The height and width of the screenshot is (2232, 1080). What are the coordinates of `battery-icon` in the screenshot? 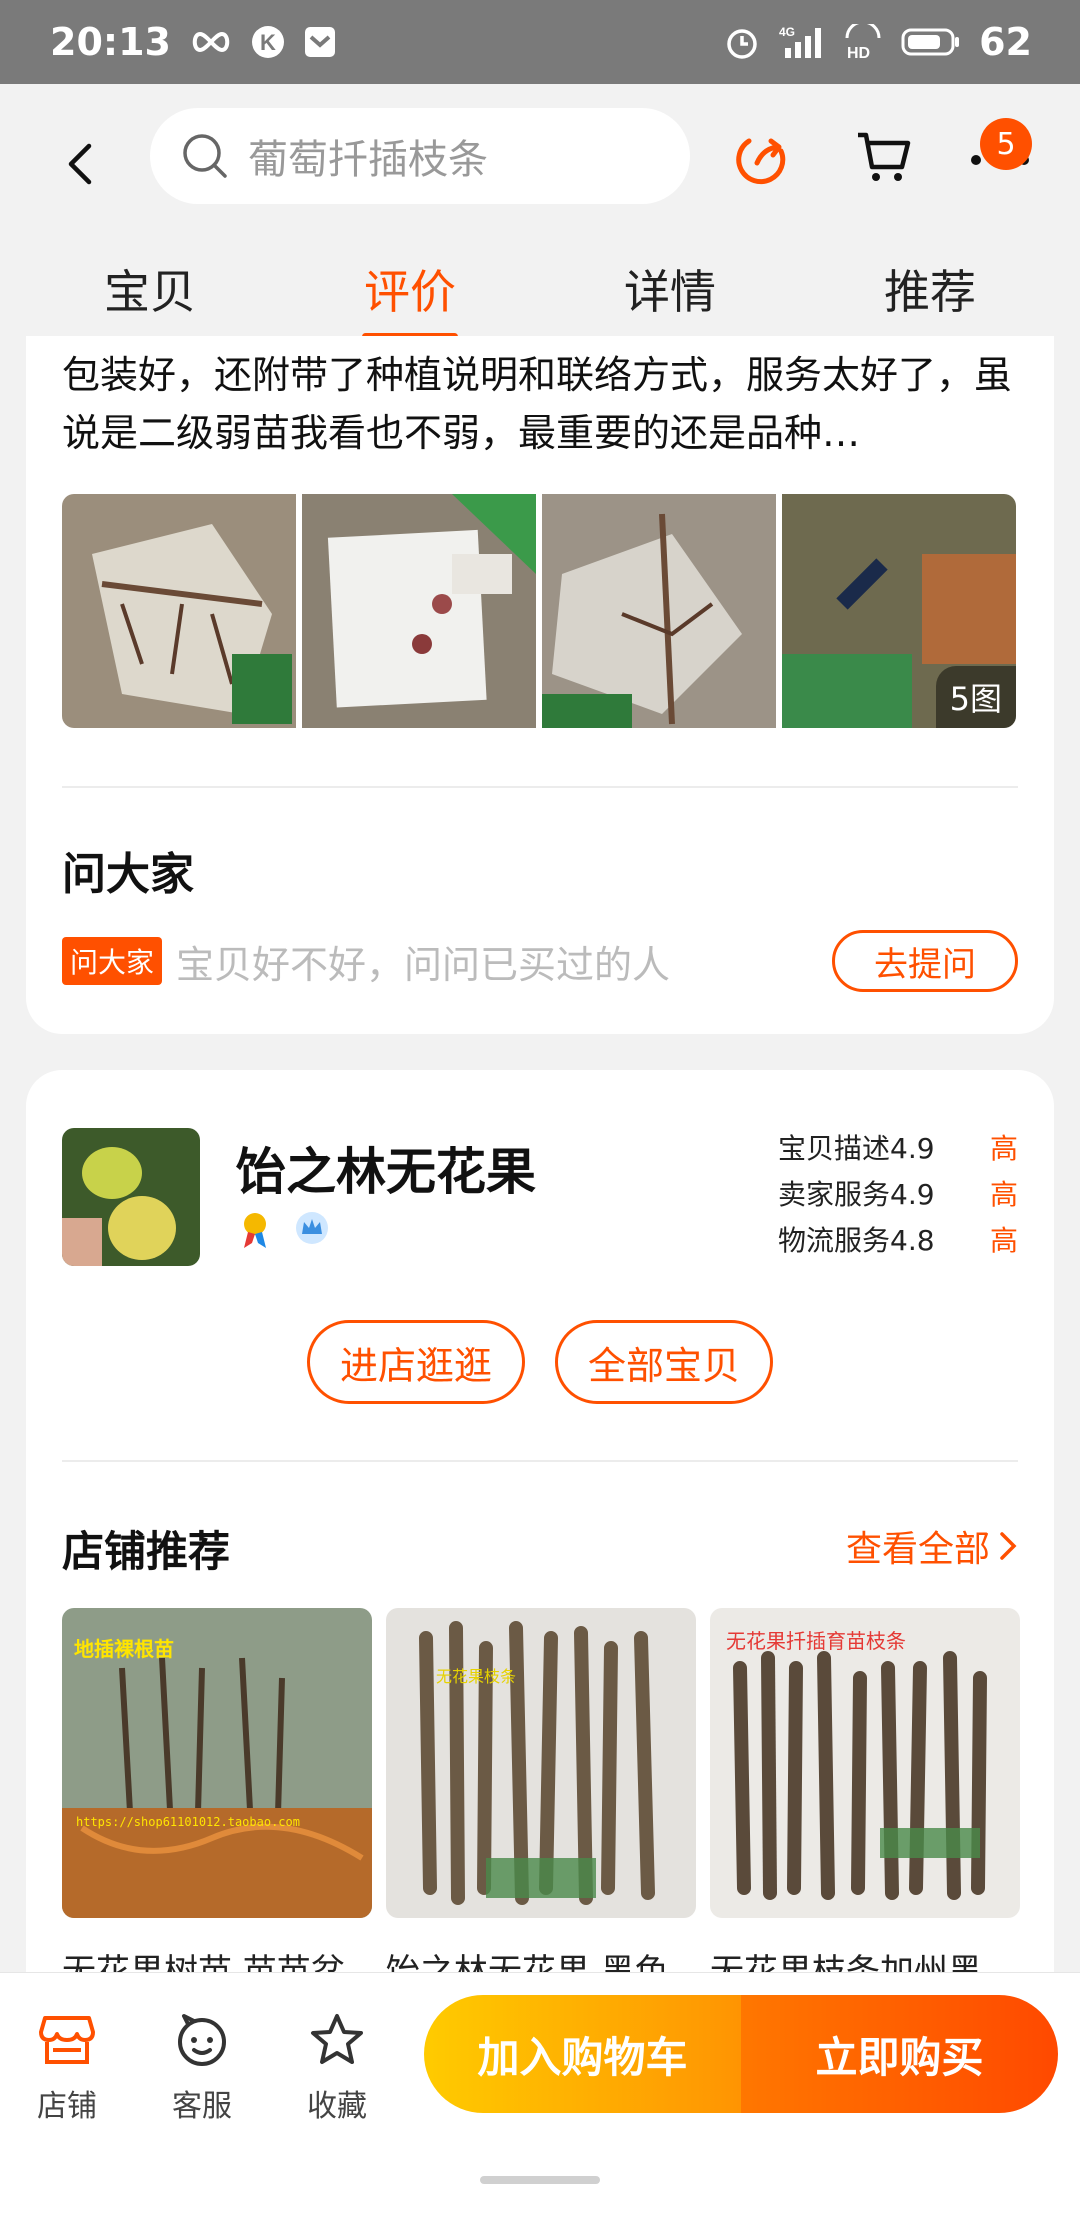 It's located at (931, 42).